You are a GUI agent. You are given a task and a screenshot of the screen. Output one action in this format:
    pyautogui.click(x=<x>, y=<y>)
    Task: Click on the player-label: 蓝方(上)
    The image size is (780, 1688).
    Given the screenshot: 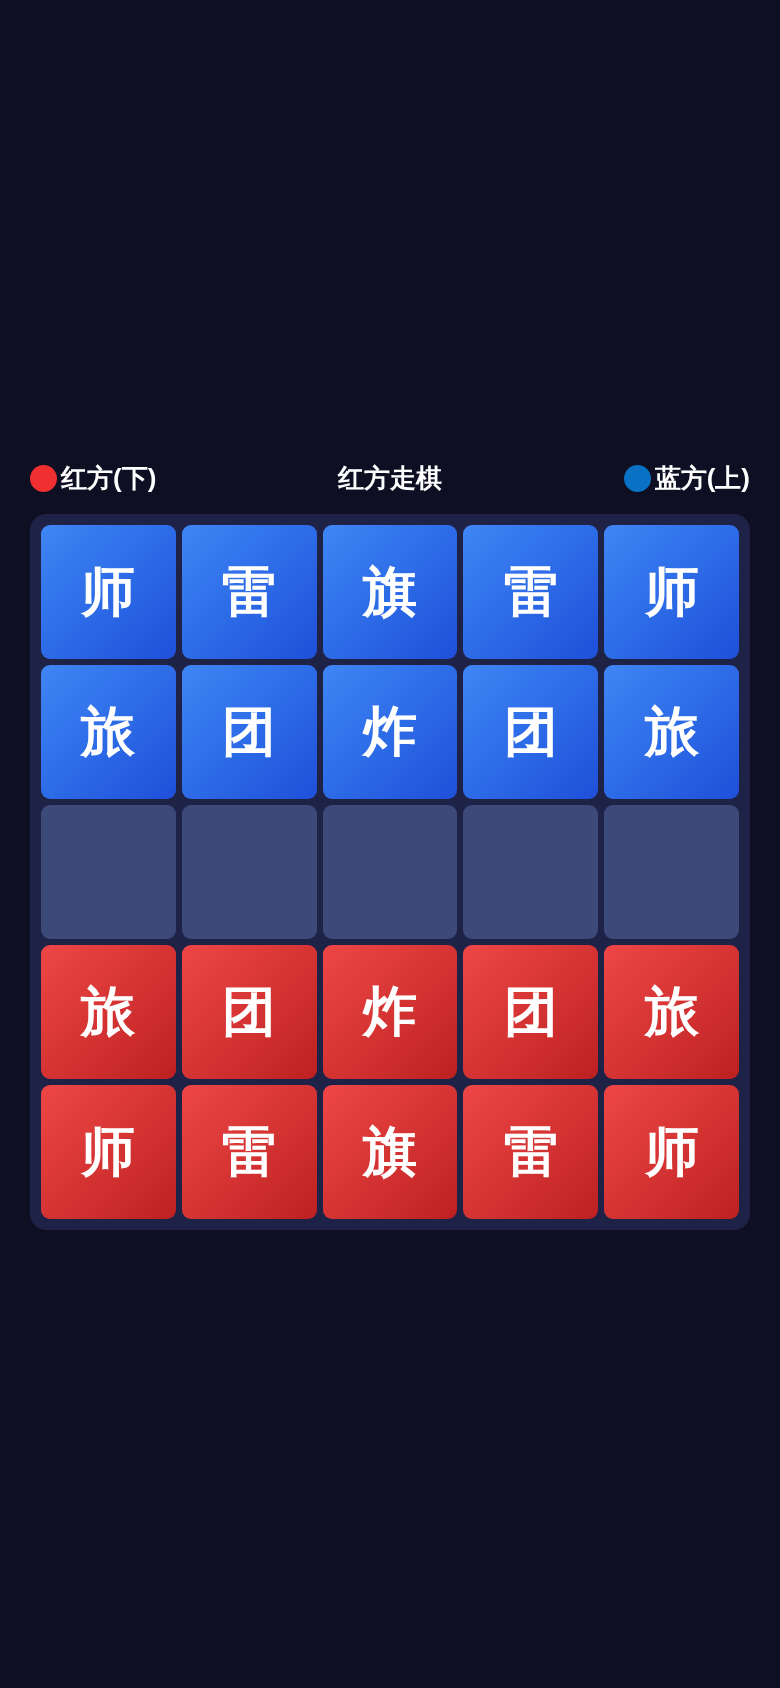 What is the action you would take?
    pyautogui.click(x=702, y=478)
    